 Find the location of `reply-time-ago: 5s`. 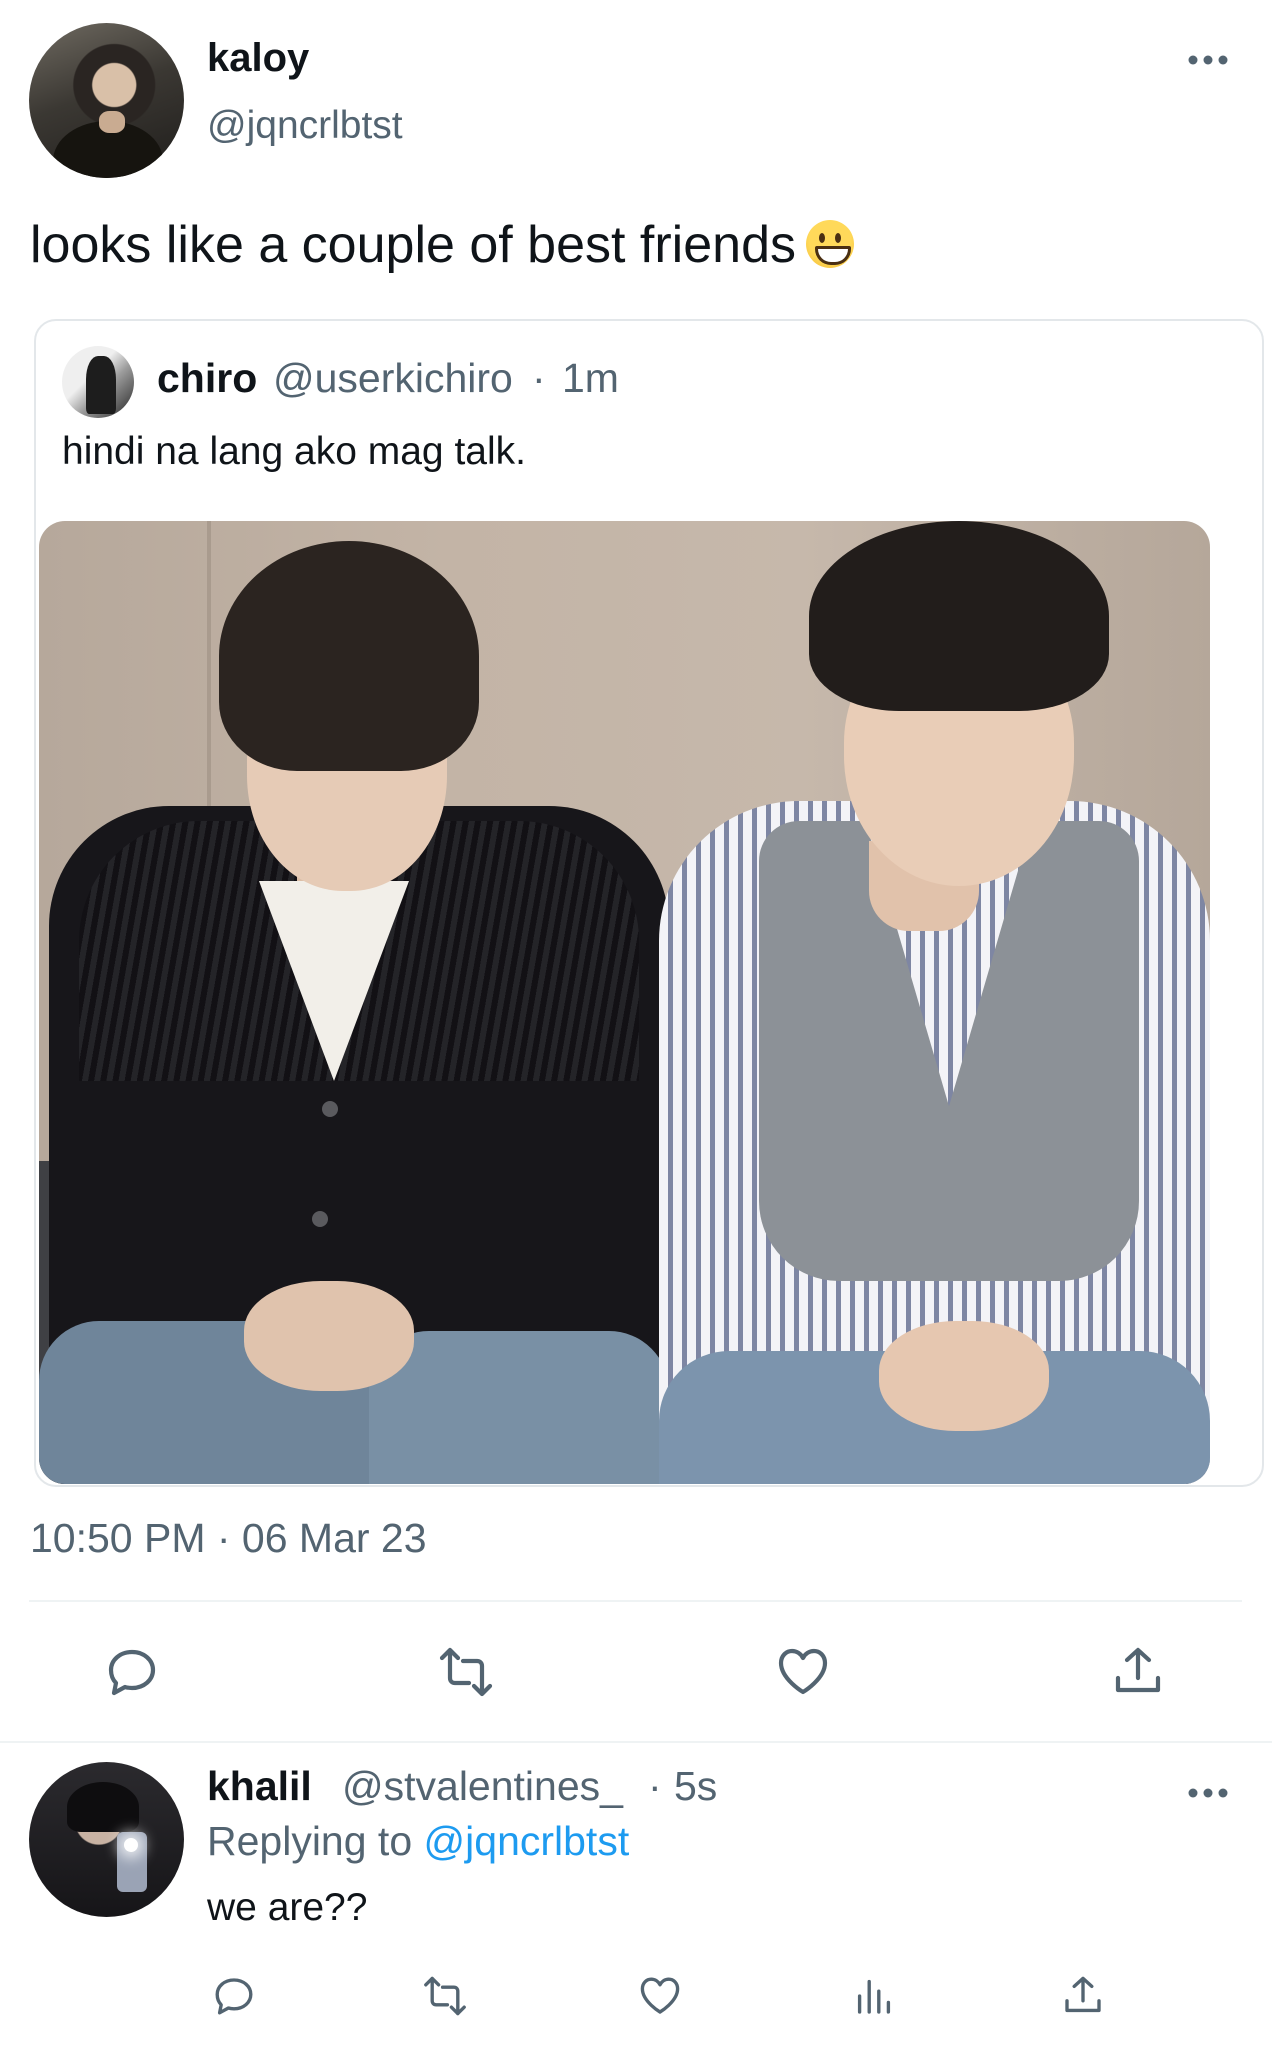

reply-time-ago: 5s is located at coordinates (695, 1786).